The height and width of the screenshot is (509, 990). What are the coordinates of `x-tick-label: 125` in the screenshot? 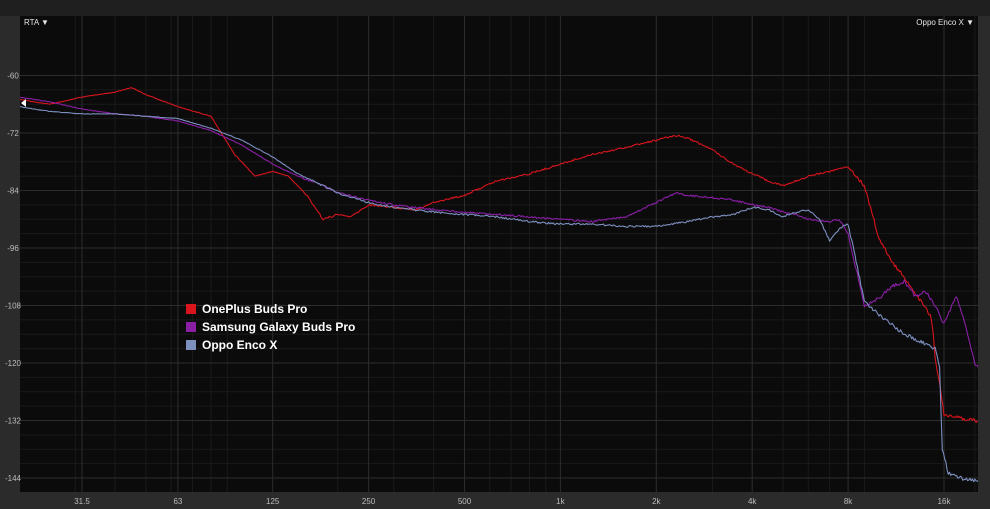 It's located at (273, 501).